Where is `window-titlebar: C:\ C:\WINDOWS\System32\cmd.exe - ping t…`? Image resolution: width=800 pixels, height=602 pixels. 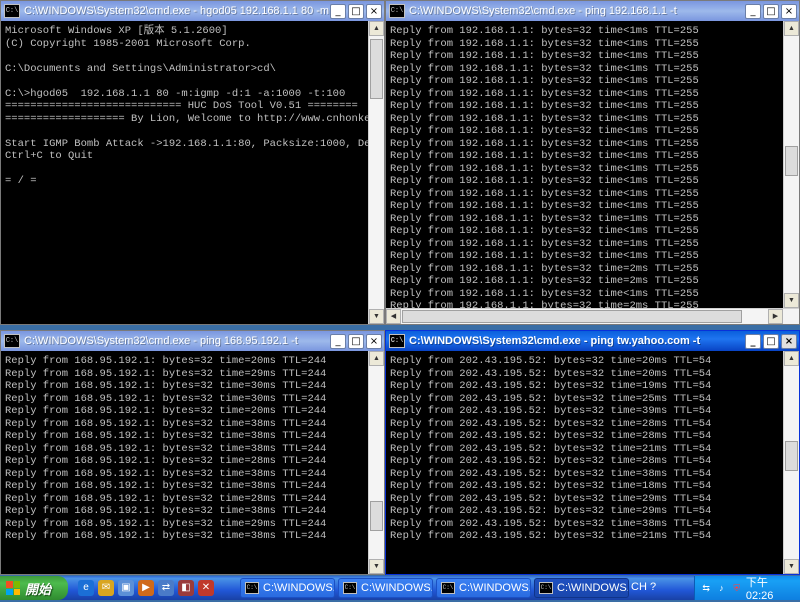 window-titlebar: C:\ C:\WINDOWS\System32\cmd.exe - ping t… is located at coordinates (592, 341).